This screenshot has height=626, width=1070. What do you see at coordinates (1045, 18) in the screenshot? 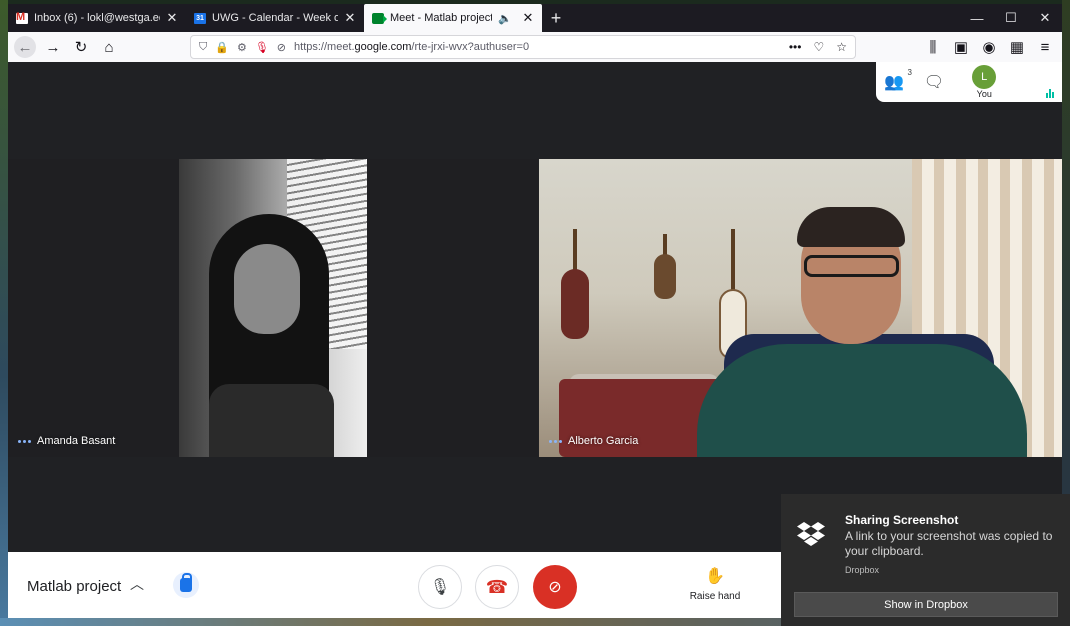
I see `close-window-icon: ✕` at bounding box center [1045, 18].